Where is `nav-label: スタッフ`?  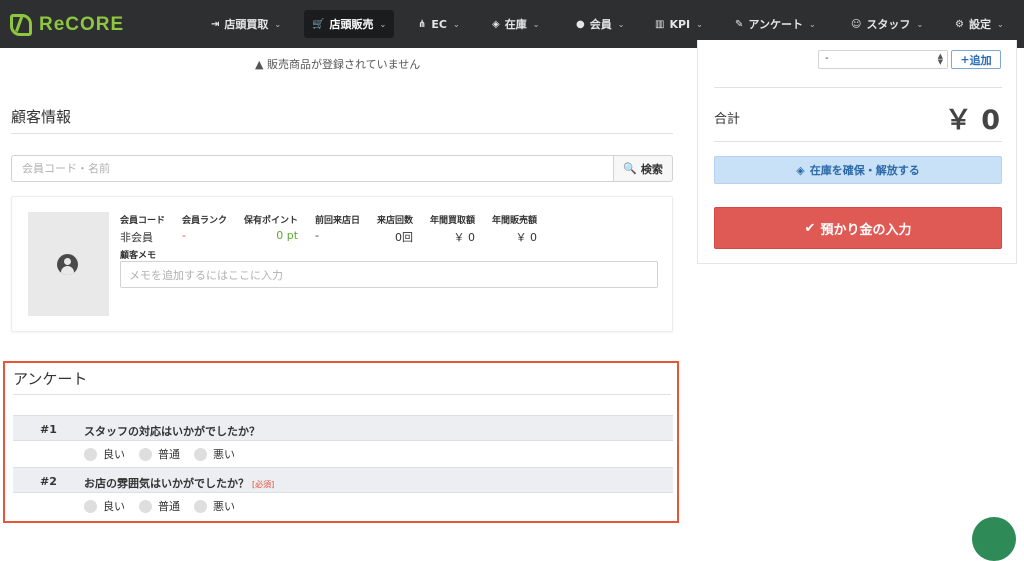 nav-label: スタッフ is located at coordinates (888, 24).